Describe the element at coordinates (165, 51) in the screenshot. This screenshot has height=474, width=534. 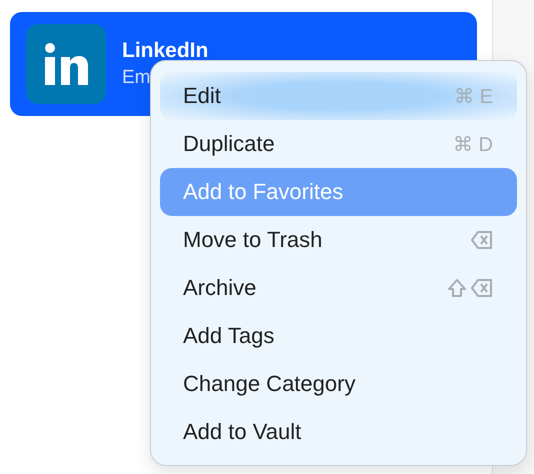
I see `item-title: LinkedIn` at that location.